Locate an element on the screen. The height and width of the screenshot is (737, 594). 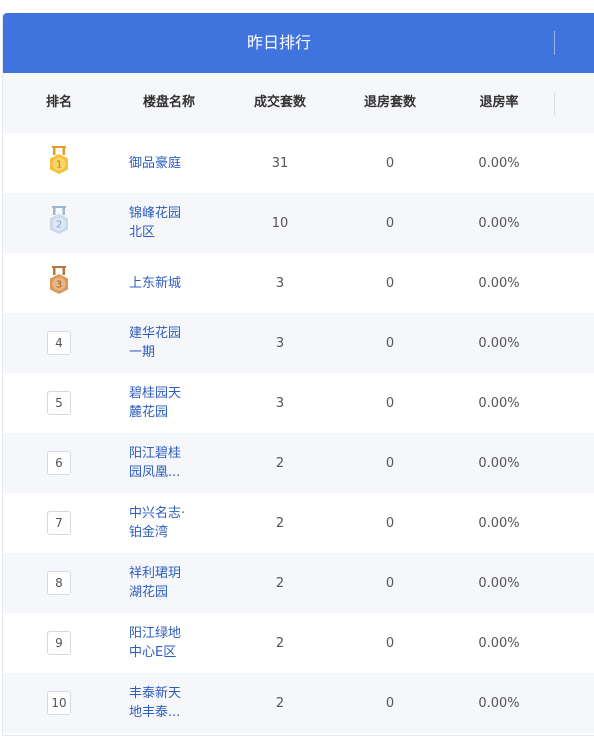
col-head-rank: 排名 is located at coordinates (58, 102).